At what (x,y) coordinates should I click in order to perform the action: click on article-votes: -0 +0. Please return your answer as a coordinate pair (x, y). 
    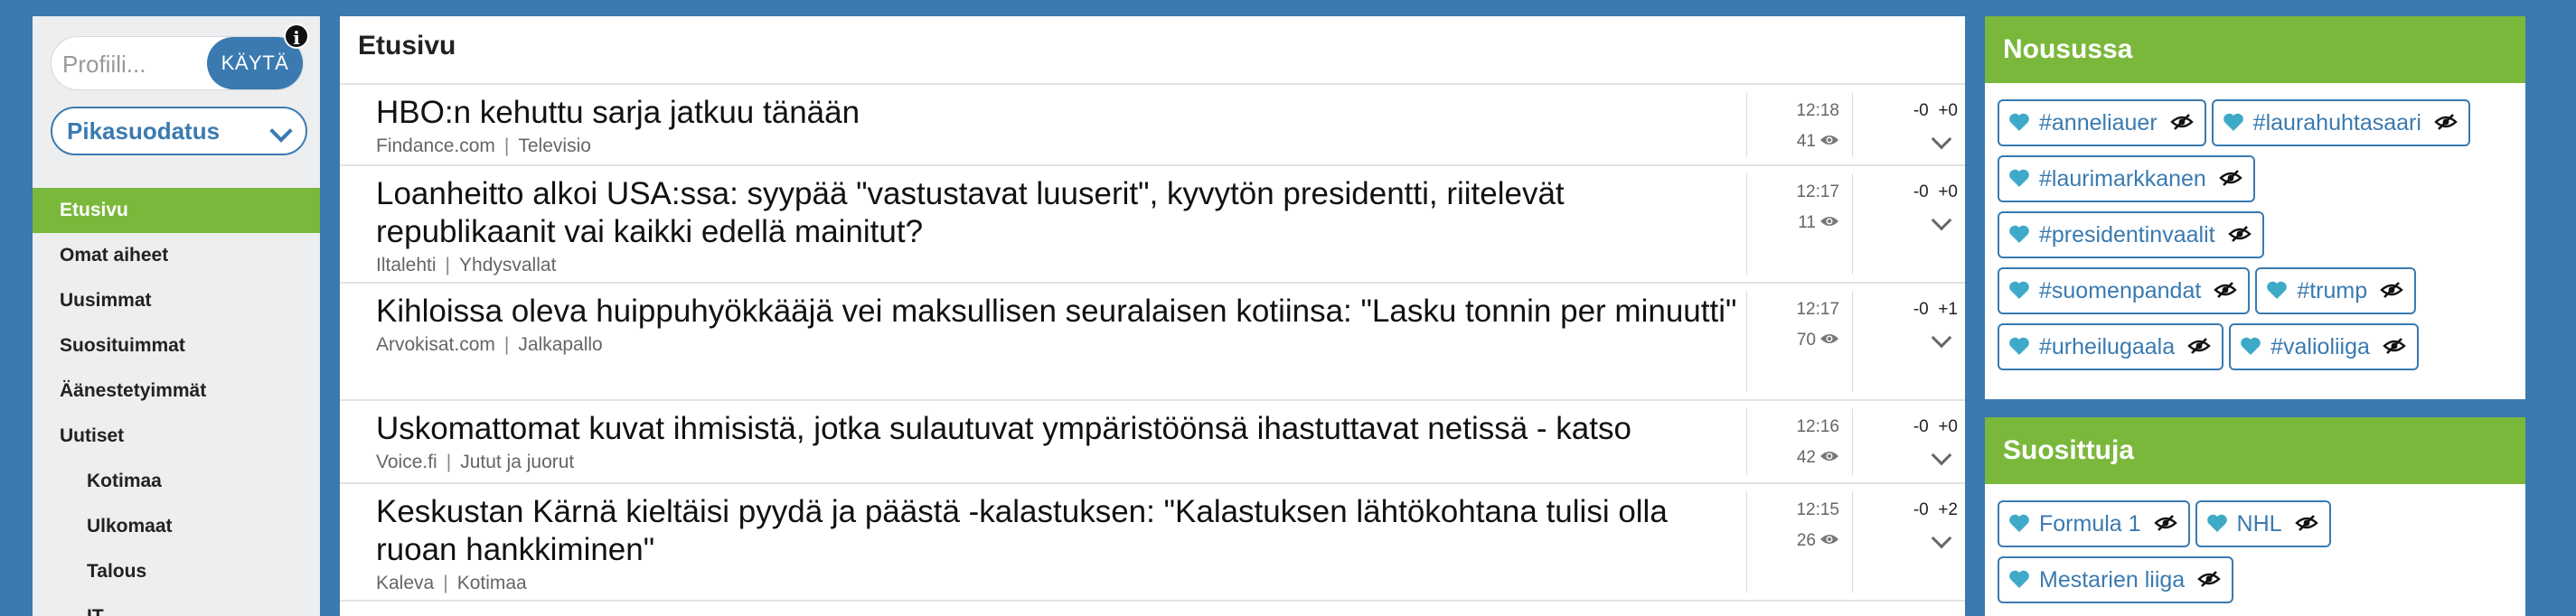
    Looking at the image, I should click on (1912, 192).